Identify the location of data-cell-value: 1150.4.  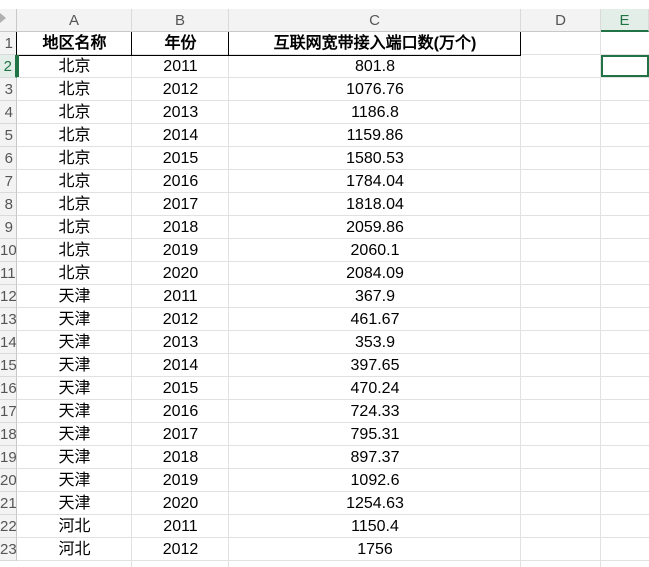
(375, 526).